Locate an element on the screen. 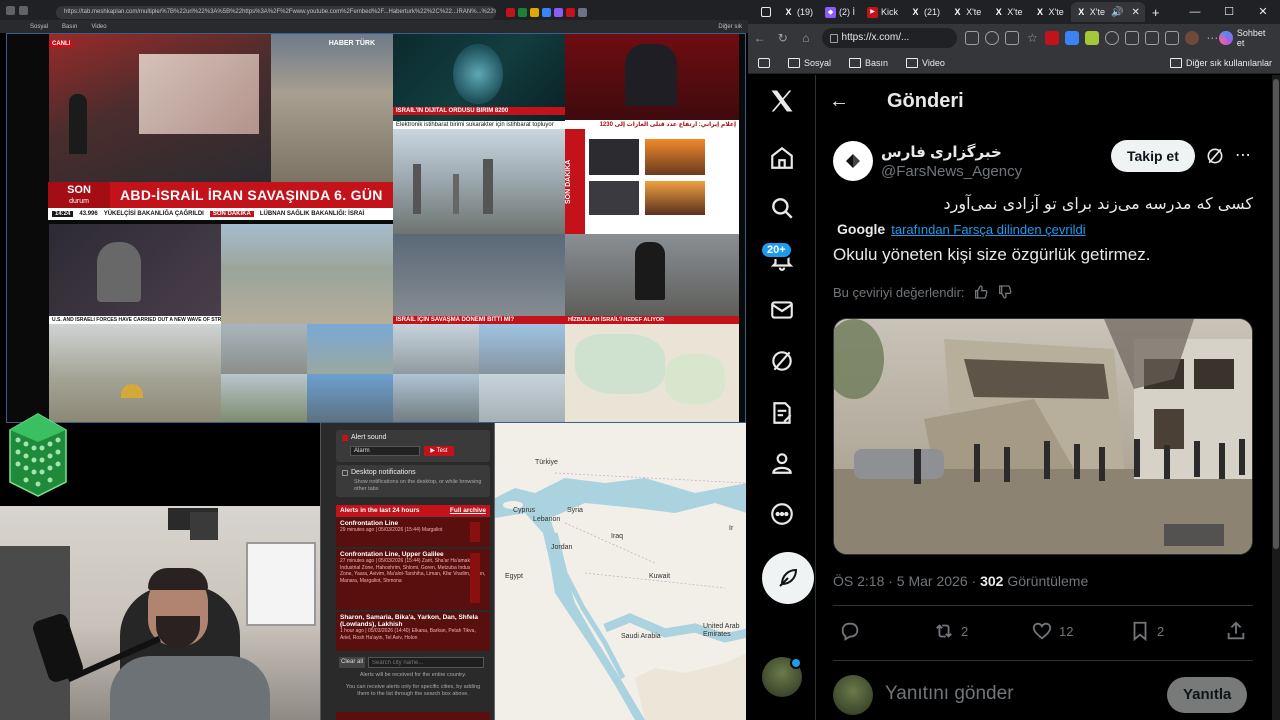 This screenshot has height=720, width=1280. minimize-icon: — is located at coordinates (1195, 12).